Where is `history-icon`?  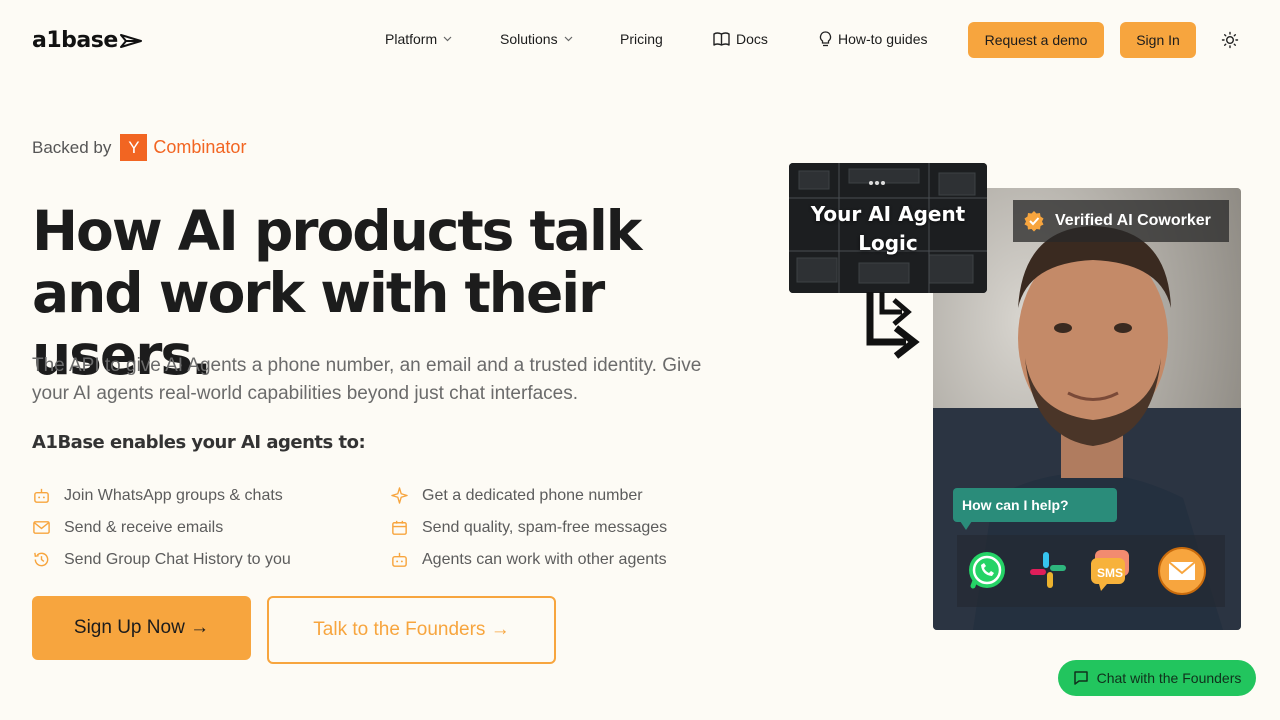
history-icon is located at coordinates (41, 559).